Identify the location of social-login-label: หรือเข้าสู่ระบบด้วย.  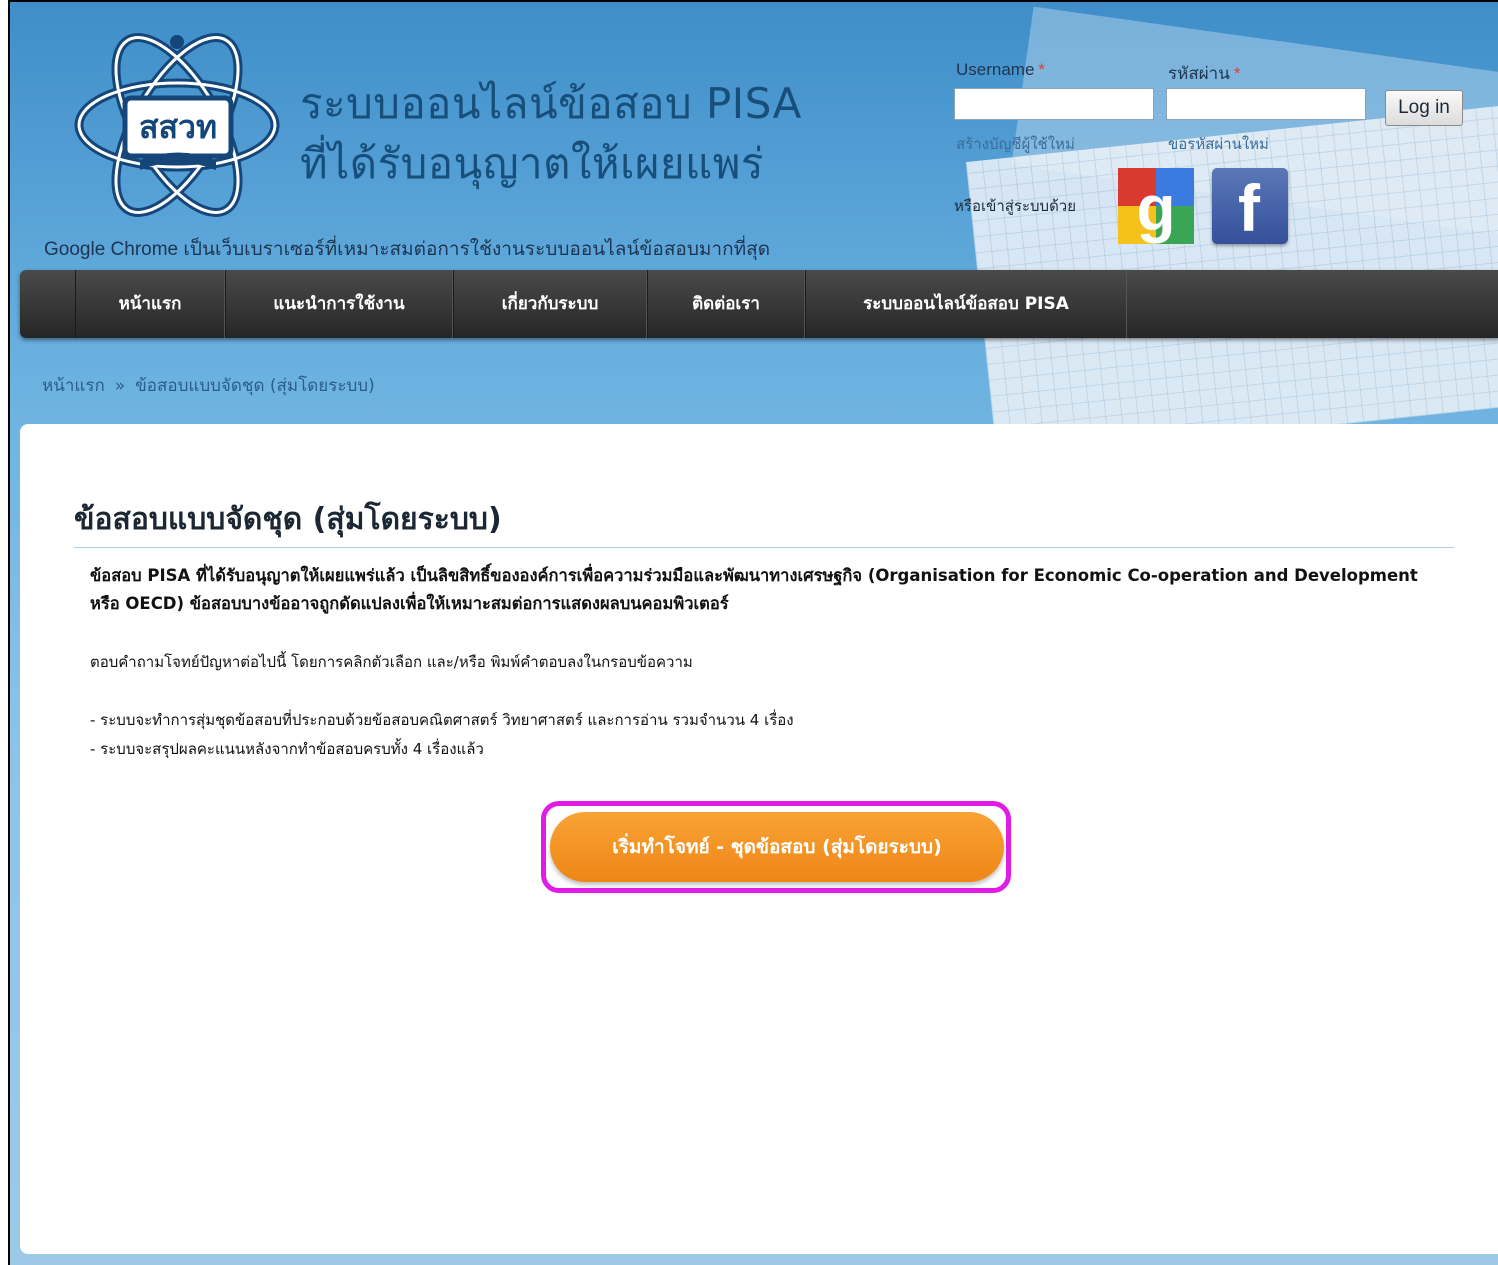
(1015, 206).